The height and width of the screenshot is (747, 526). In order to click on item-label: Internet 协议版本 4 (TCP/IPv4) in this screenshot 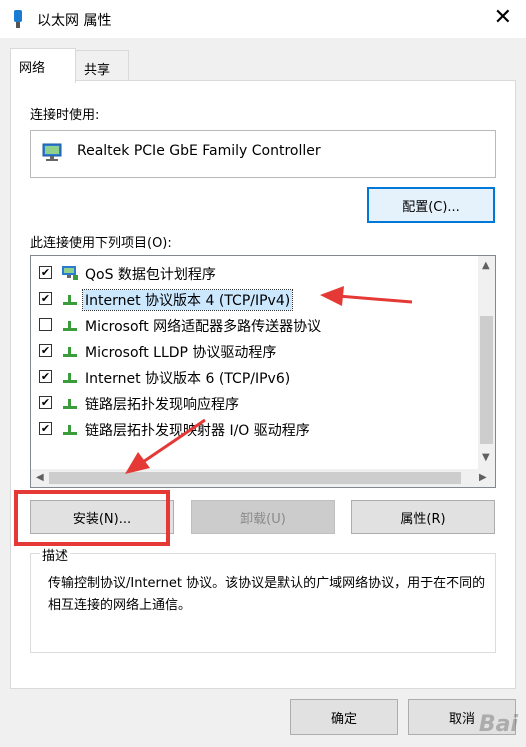, I will do `click(187, 300)`.